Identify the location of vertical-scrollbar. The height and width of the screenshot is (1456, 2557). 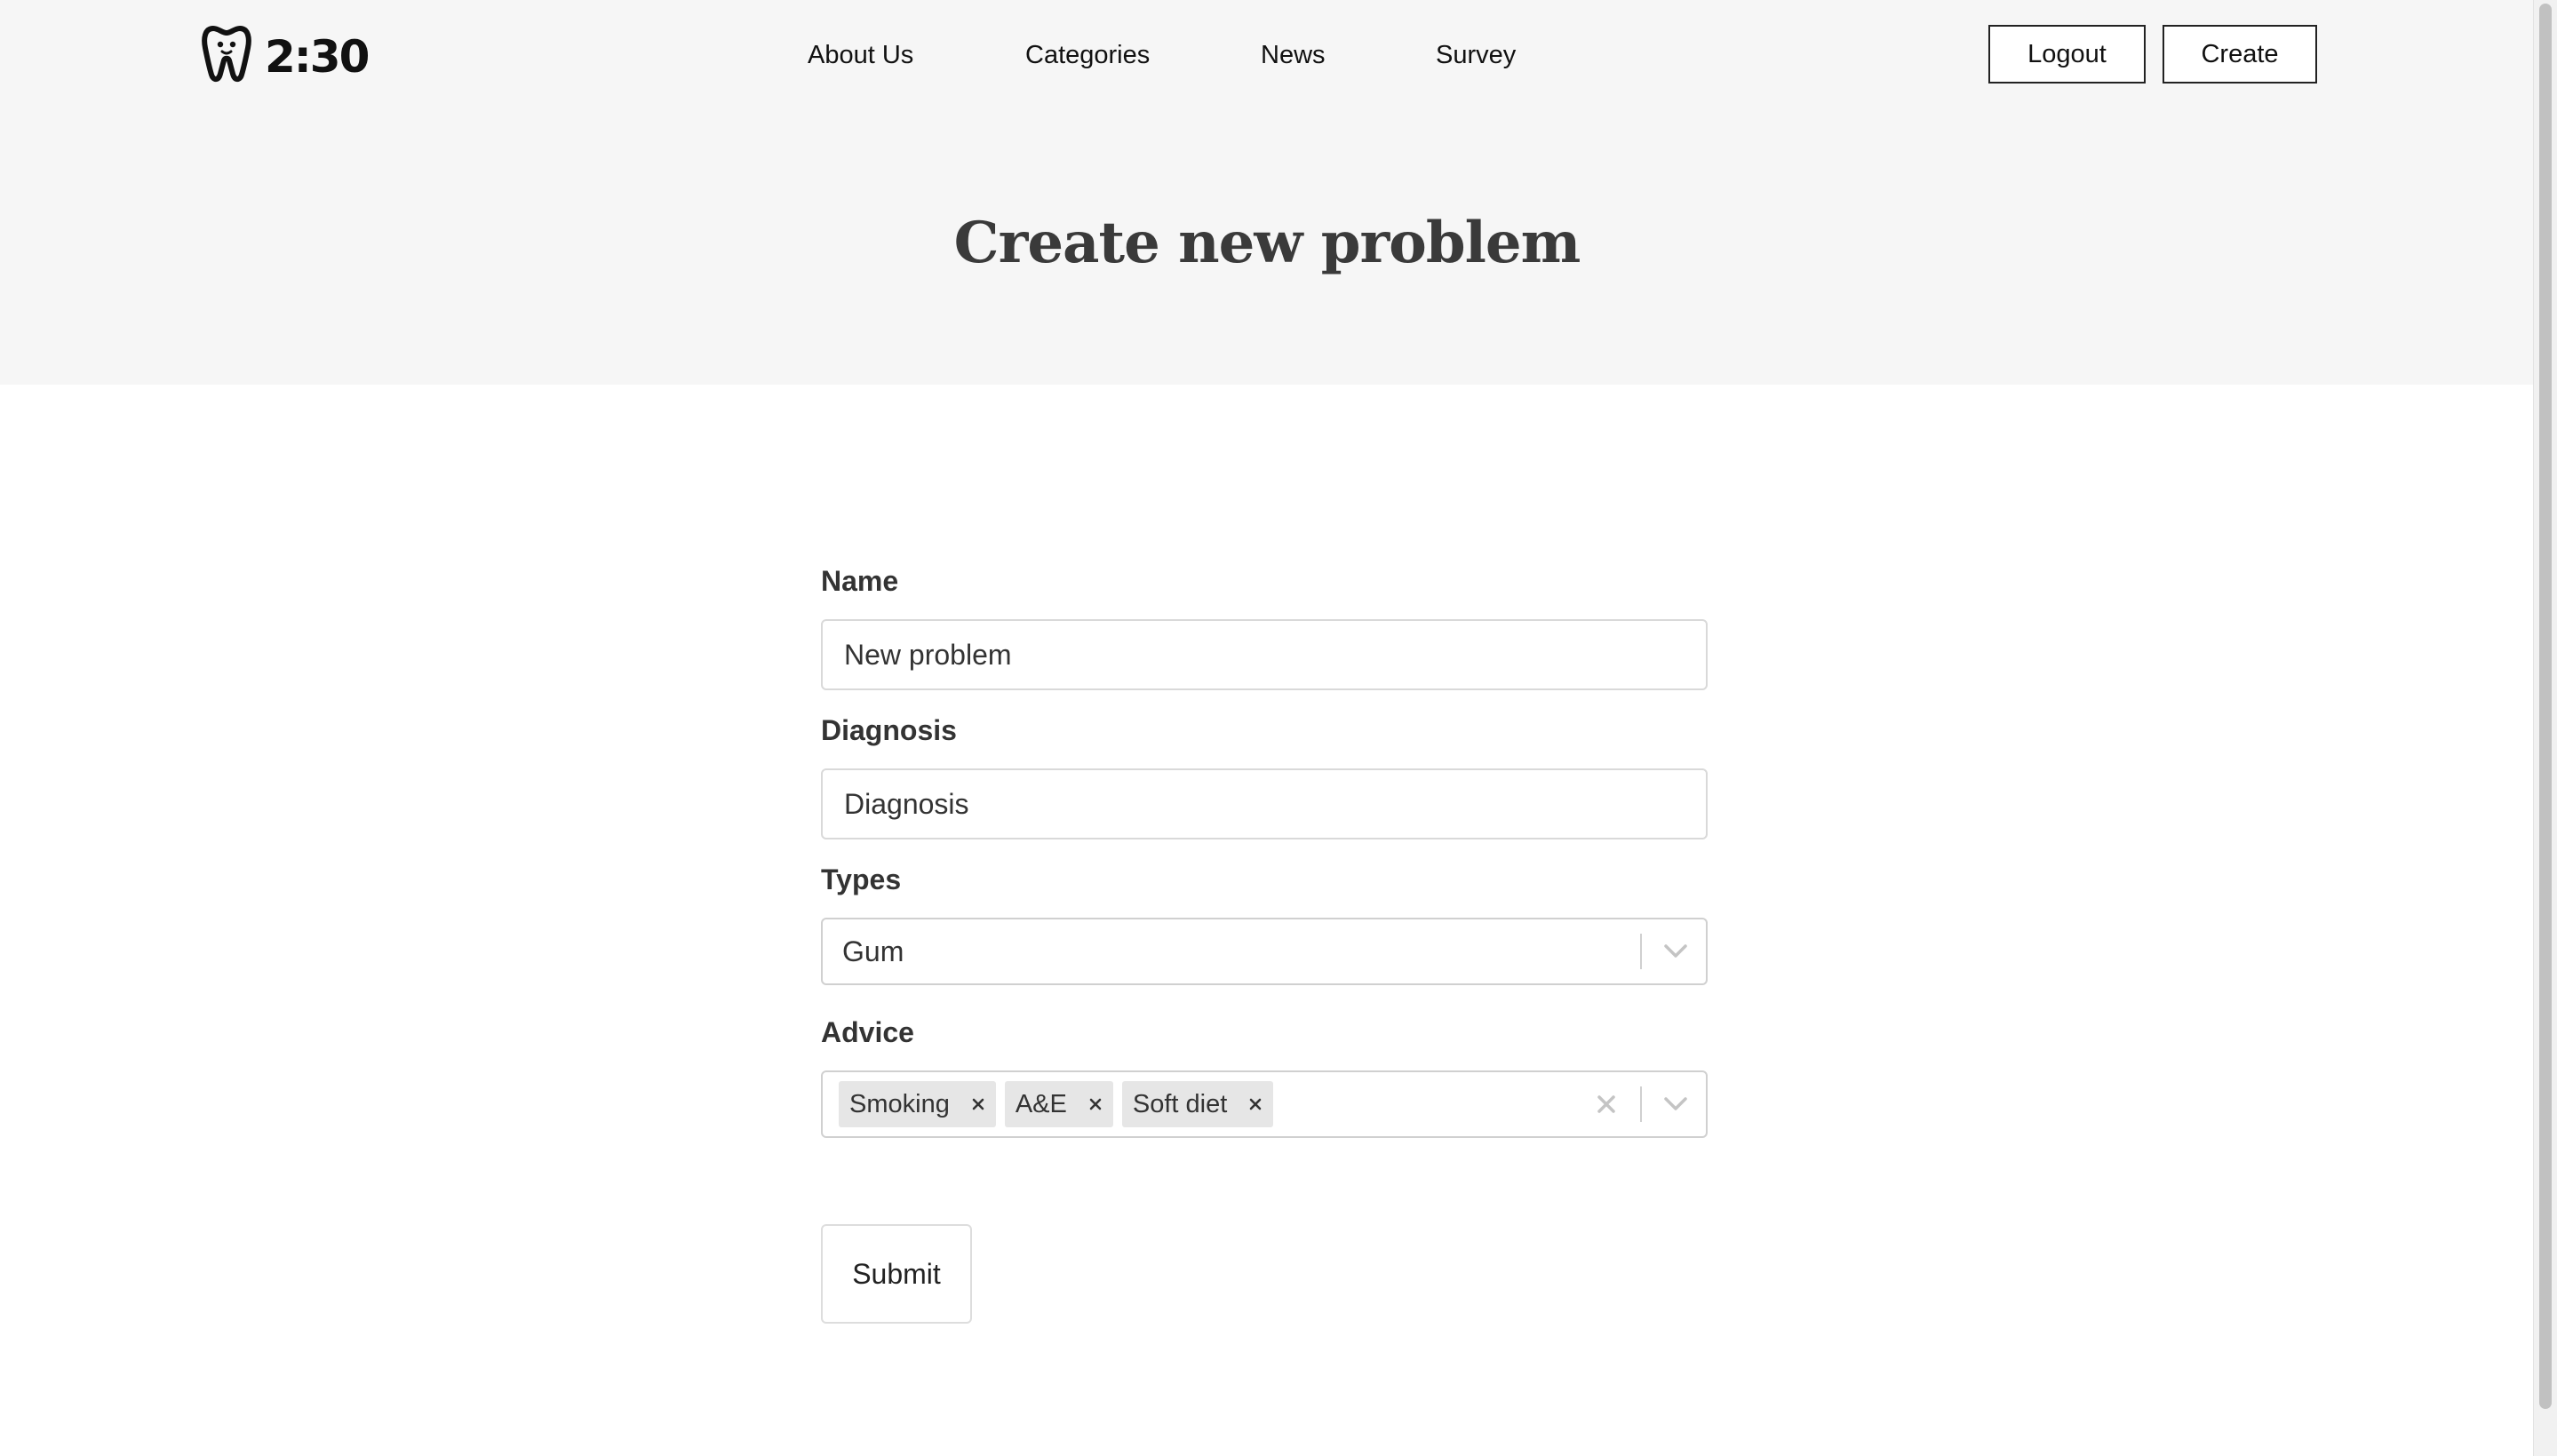
(2545, 728).